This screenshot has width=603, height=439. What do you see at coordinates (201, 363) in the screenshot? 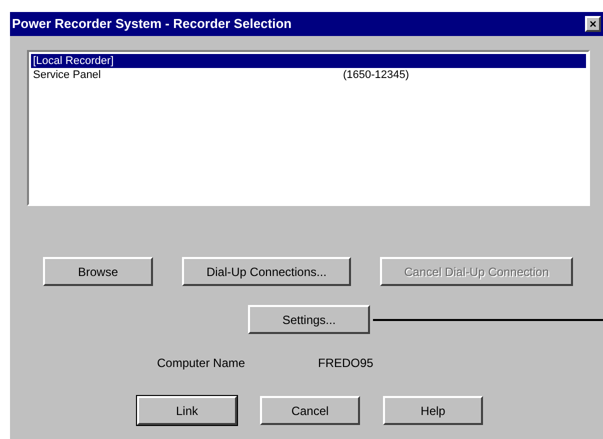
I see `computer-name-label: Computer Name` at bounding box center [201, 363].